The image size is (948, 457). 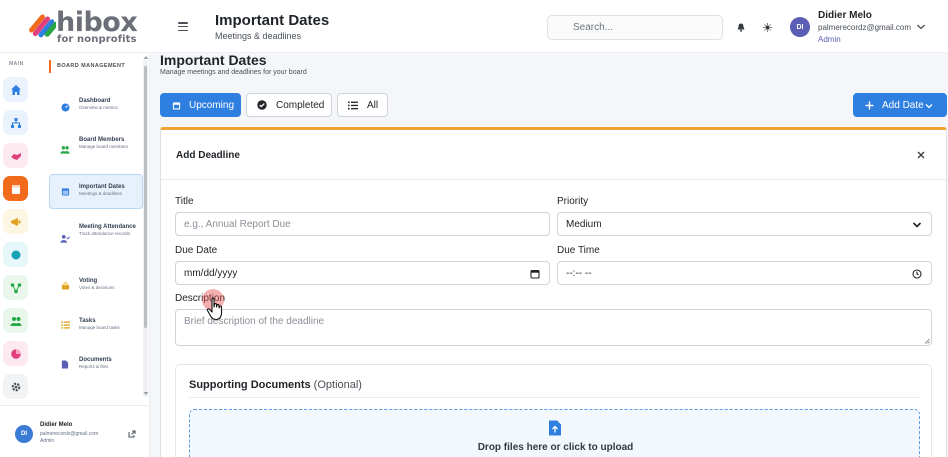 I want to click on close-icon, so click(x=921, y=155).